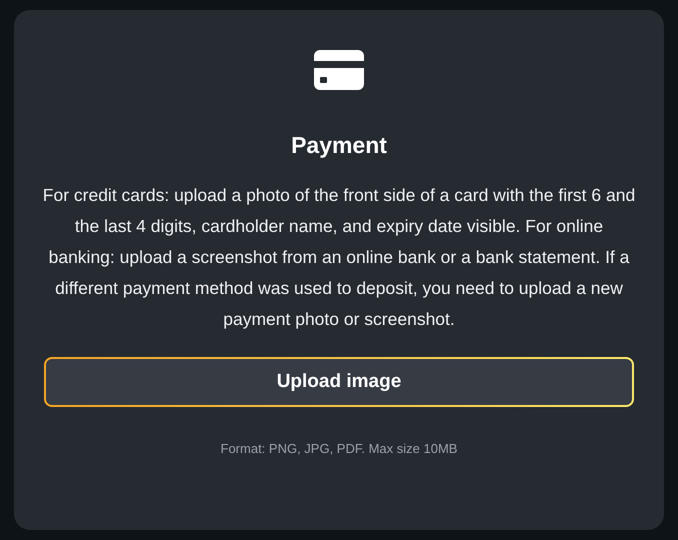  I want to click on credit-card-icon, so click(339, 70).